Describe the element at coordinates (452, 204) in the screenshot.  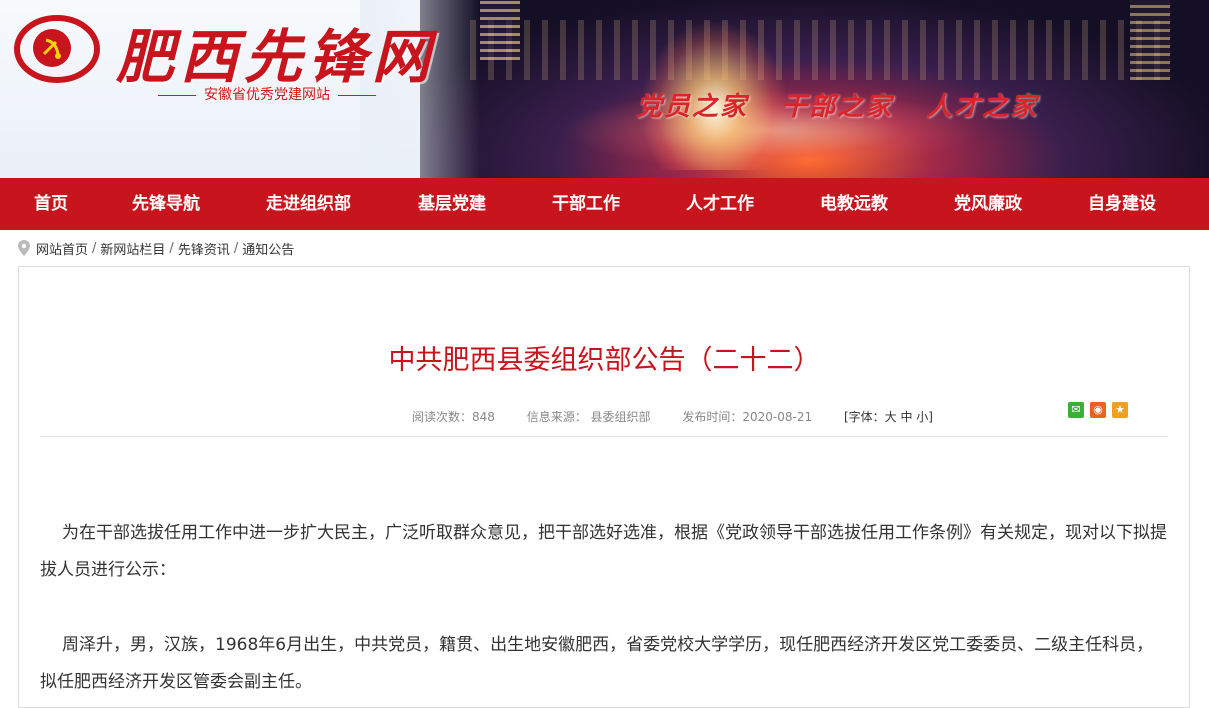
I see `nav-item-grassroots: 基层党建` at that location.